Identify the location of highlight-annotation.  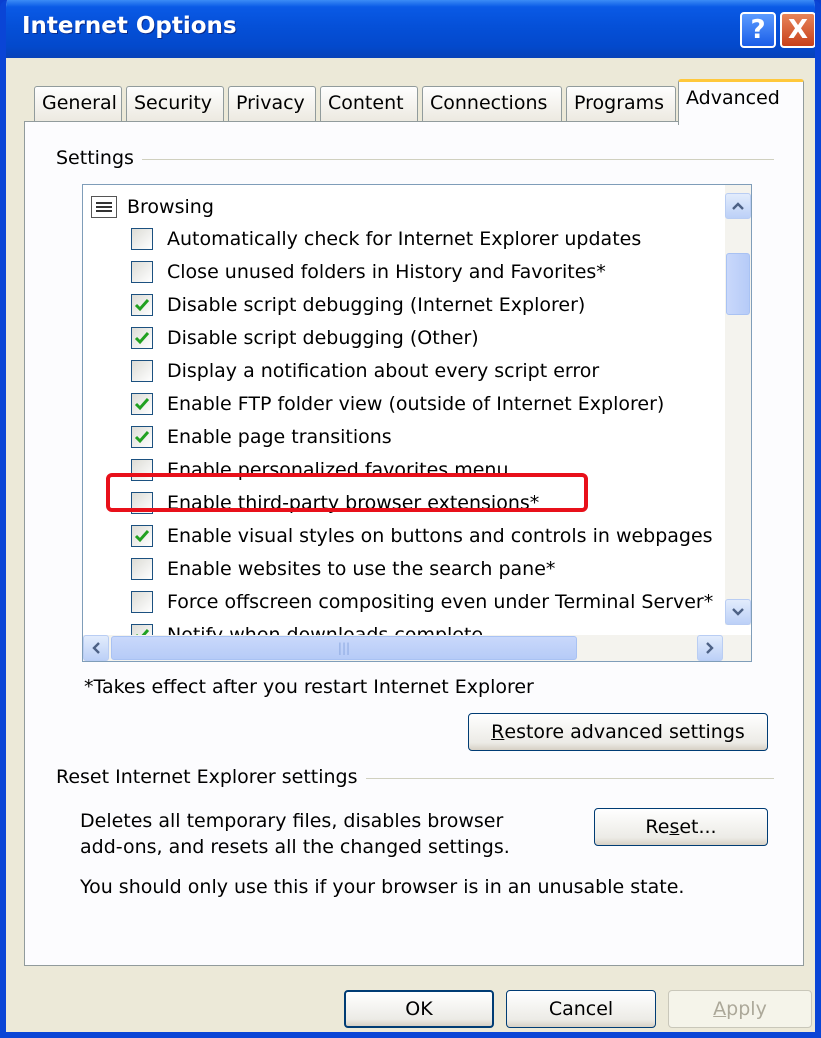
(347, 492).